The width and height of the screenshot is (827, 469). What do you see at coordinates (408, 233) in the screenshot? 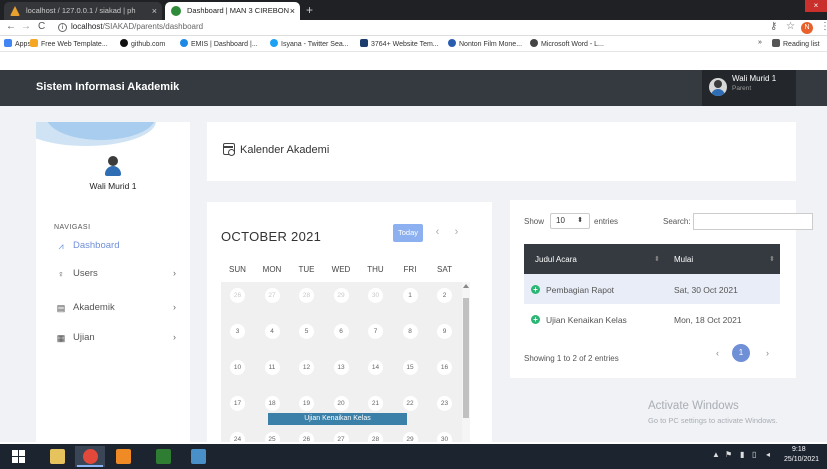
I see `today-button: Today` at bounding box center [408, 233].